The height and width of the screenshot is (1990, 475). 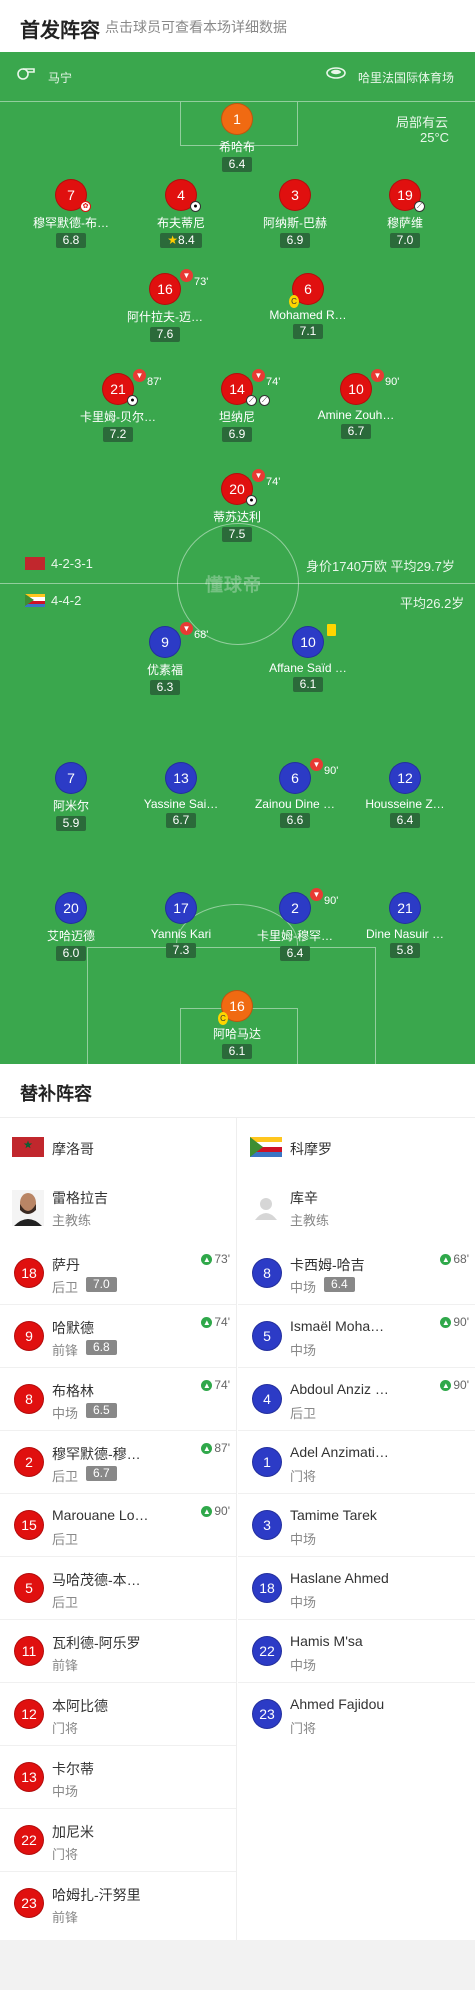 I want to click on player-number: 4, so click(x=181, y=195).